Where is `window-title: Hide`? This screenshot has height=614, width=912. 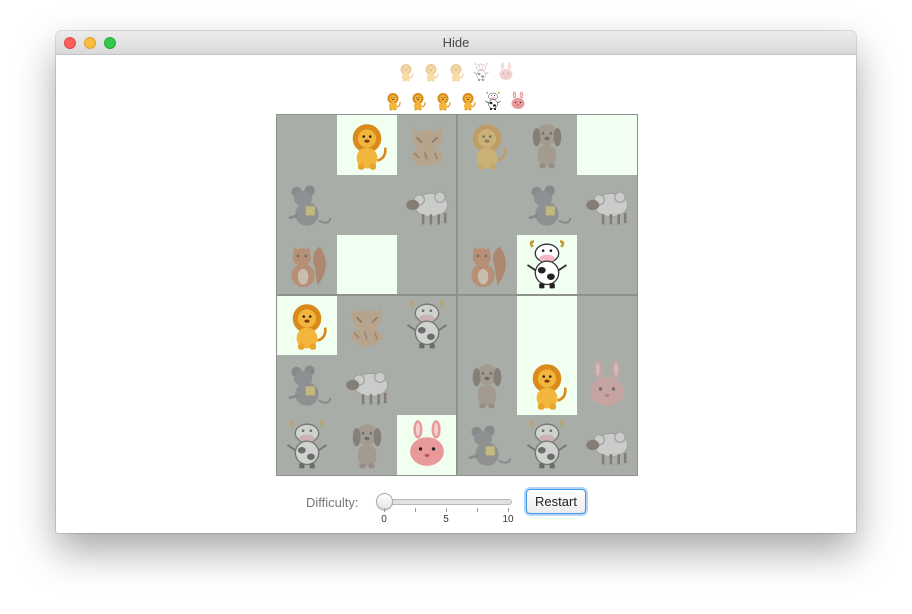 window-title: Hide is located at coordinates (456, 42).